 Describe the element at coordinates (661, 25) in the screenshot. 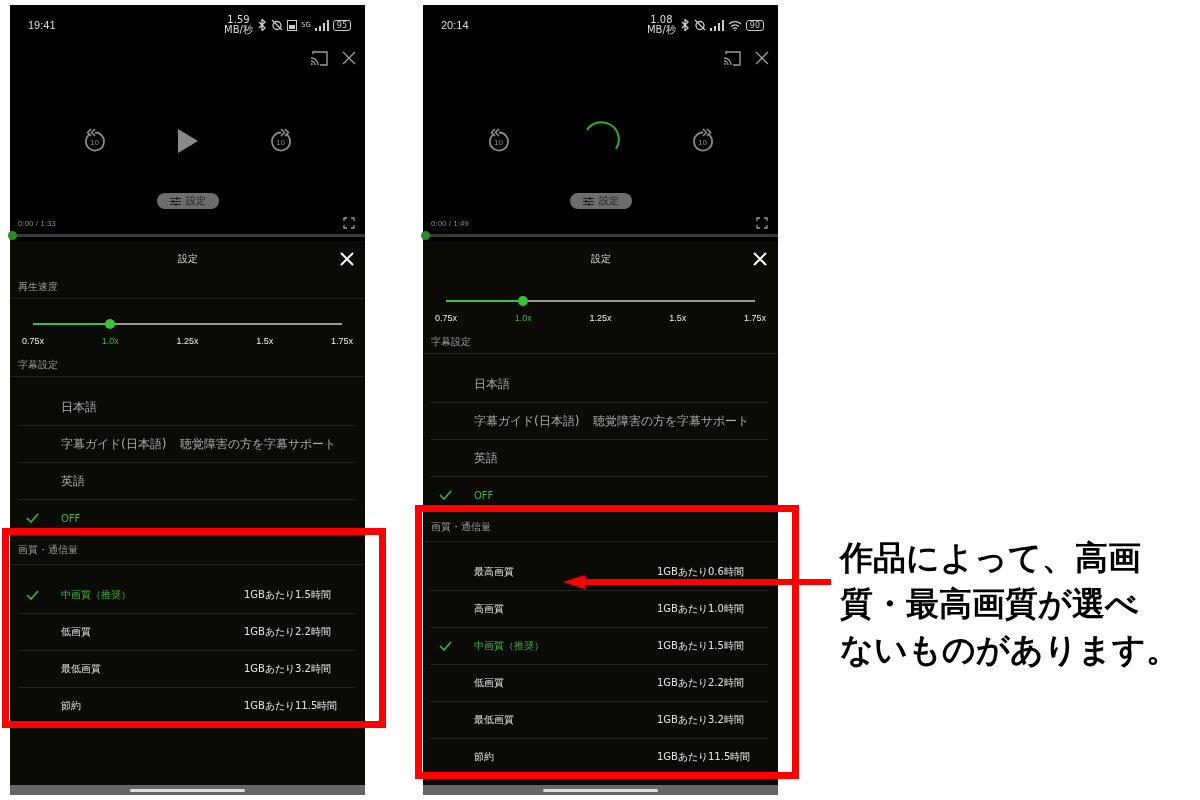

I see `network-speed: 1.08 MB/秒` at that location.